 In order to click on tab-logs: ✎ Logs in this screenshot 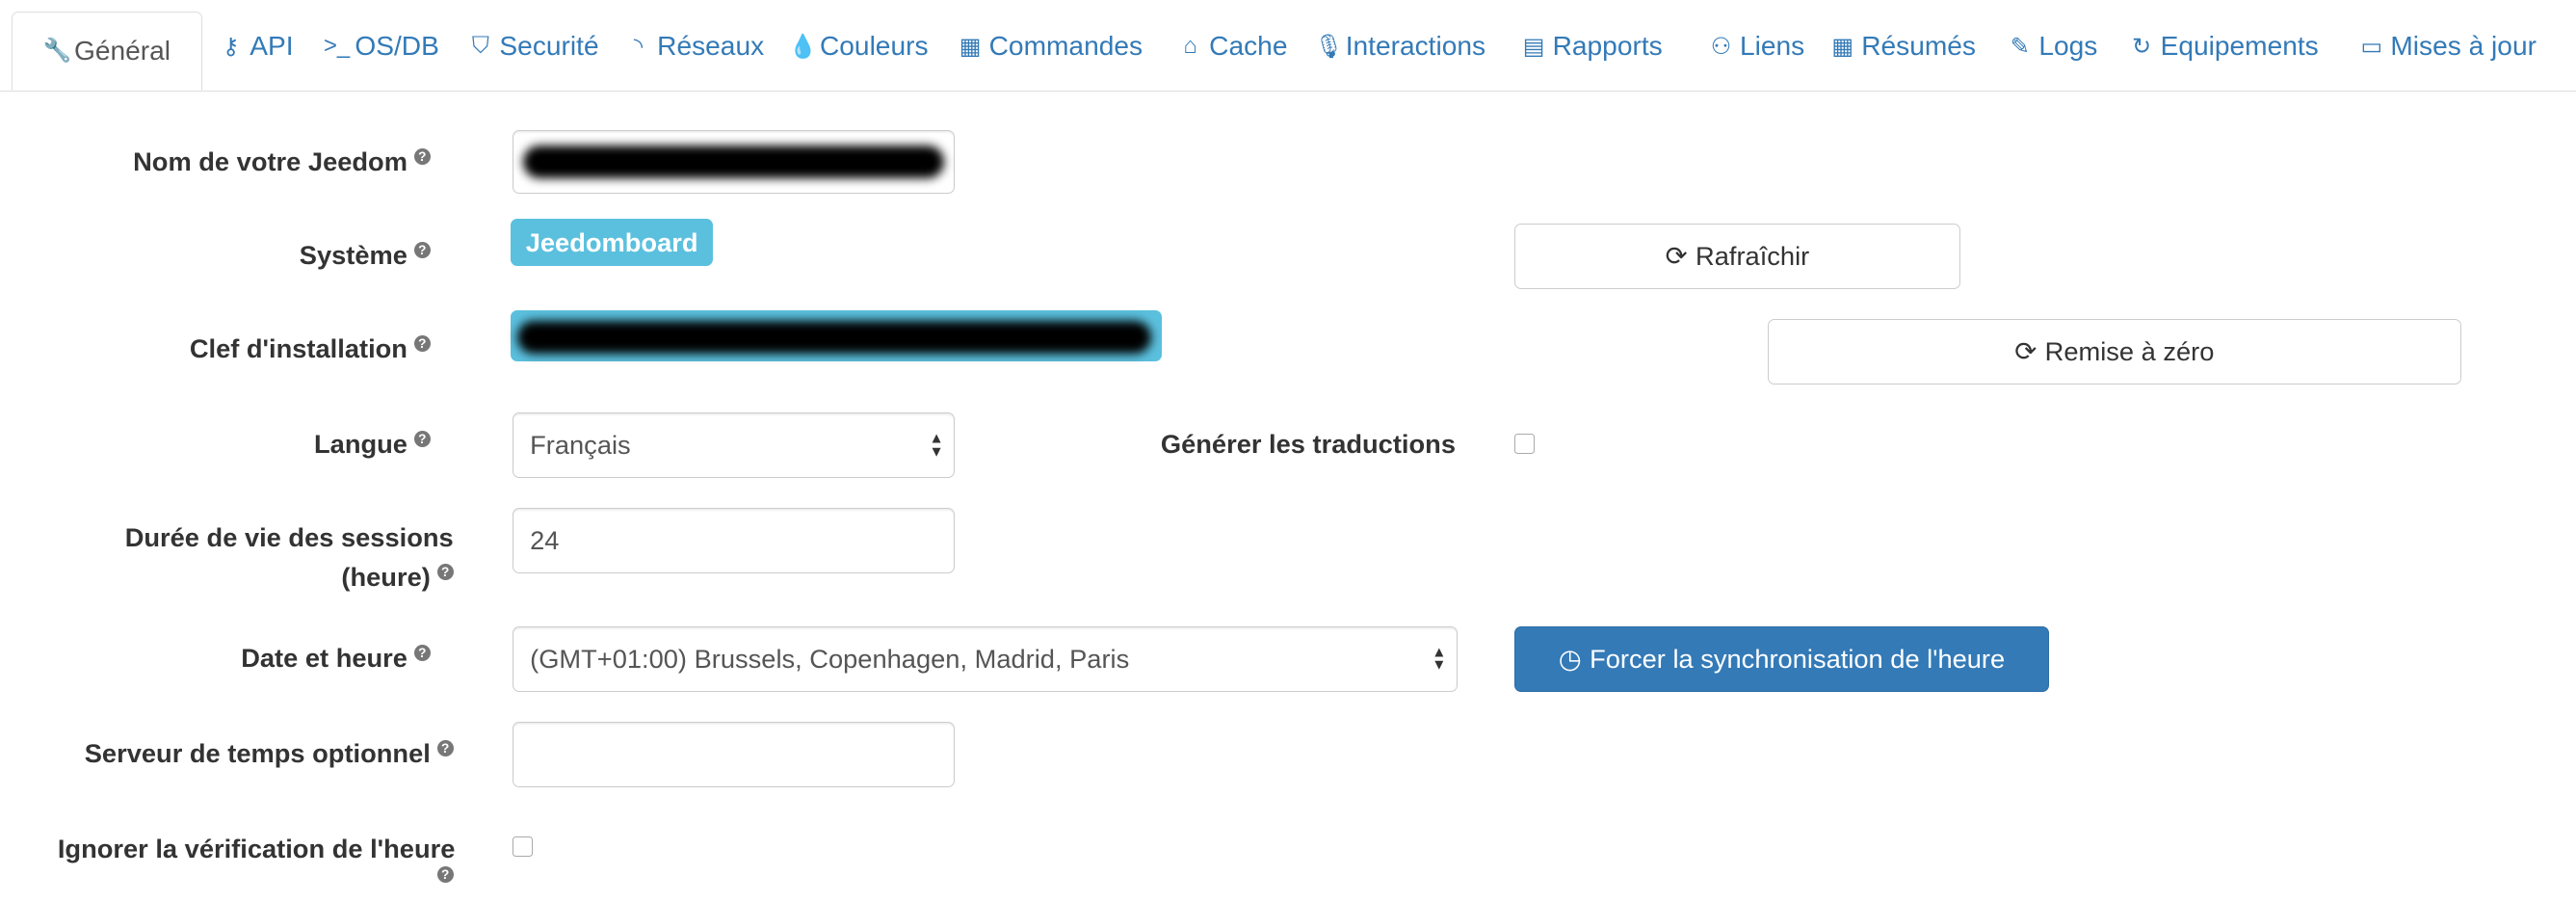, I will do `click(2053, 46)`.